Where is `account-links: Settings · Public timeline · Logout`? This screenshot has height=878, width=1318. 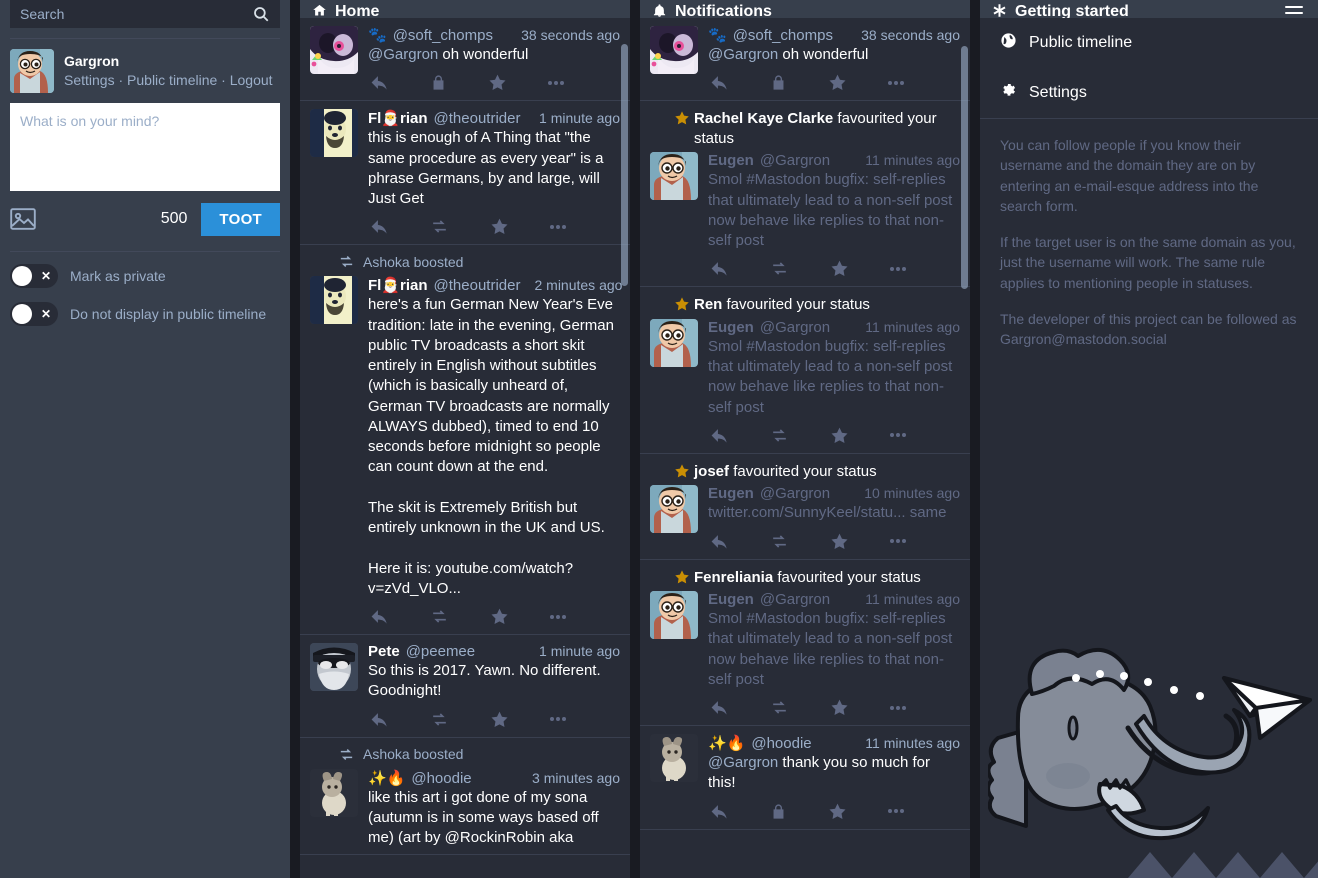
account-links: Settings · Public timeline · Logout is located at coordinates (168, 81).